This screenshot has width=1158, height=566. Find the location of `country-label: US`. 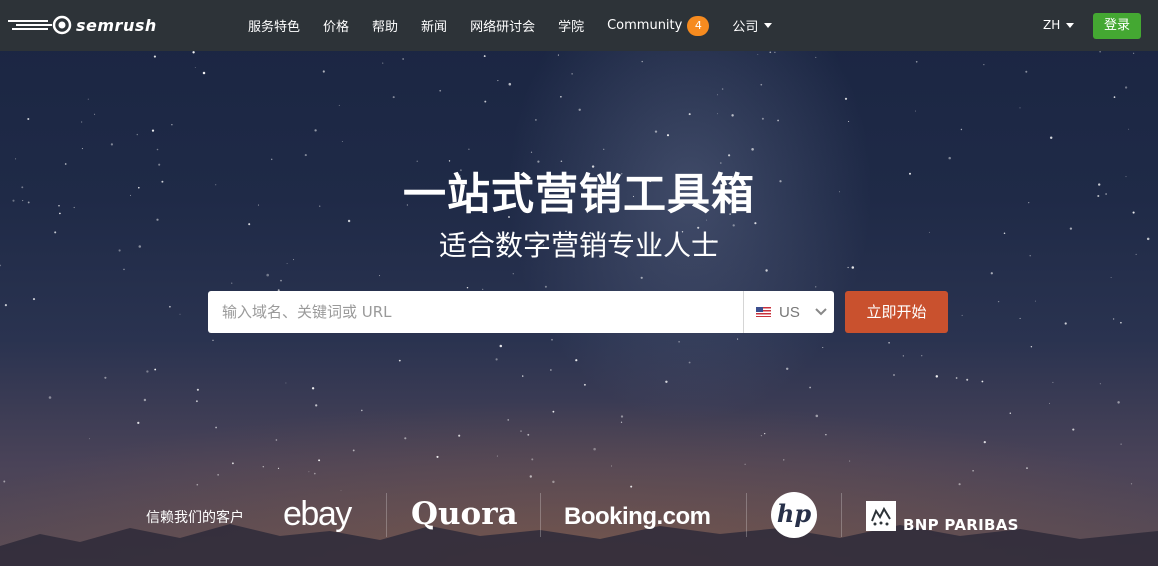

country-label: US is located at coordinates (789, 312).